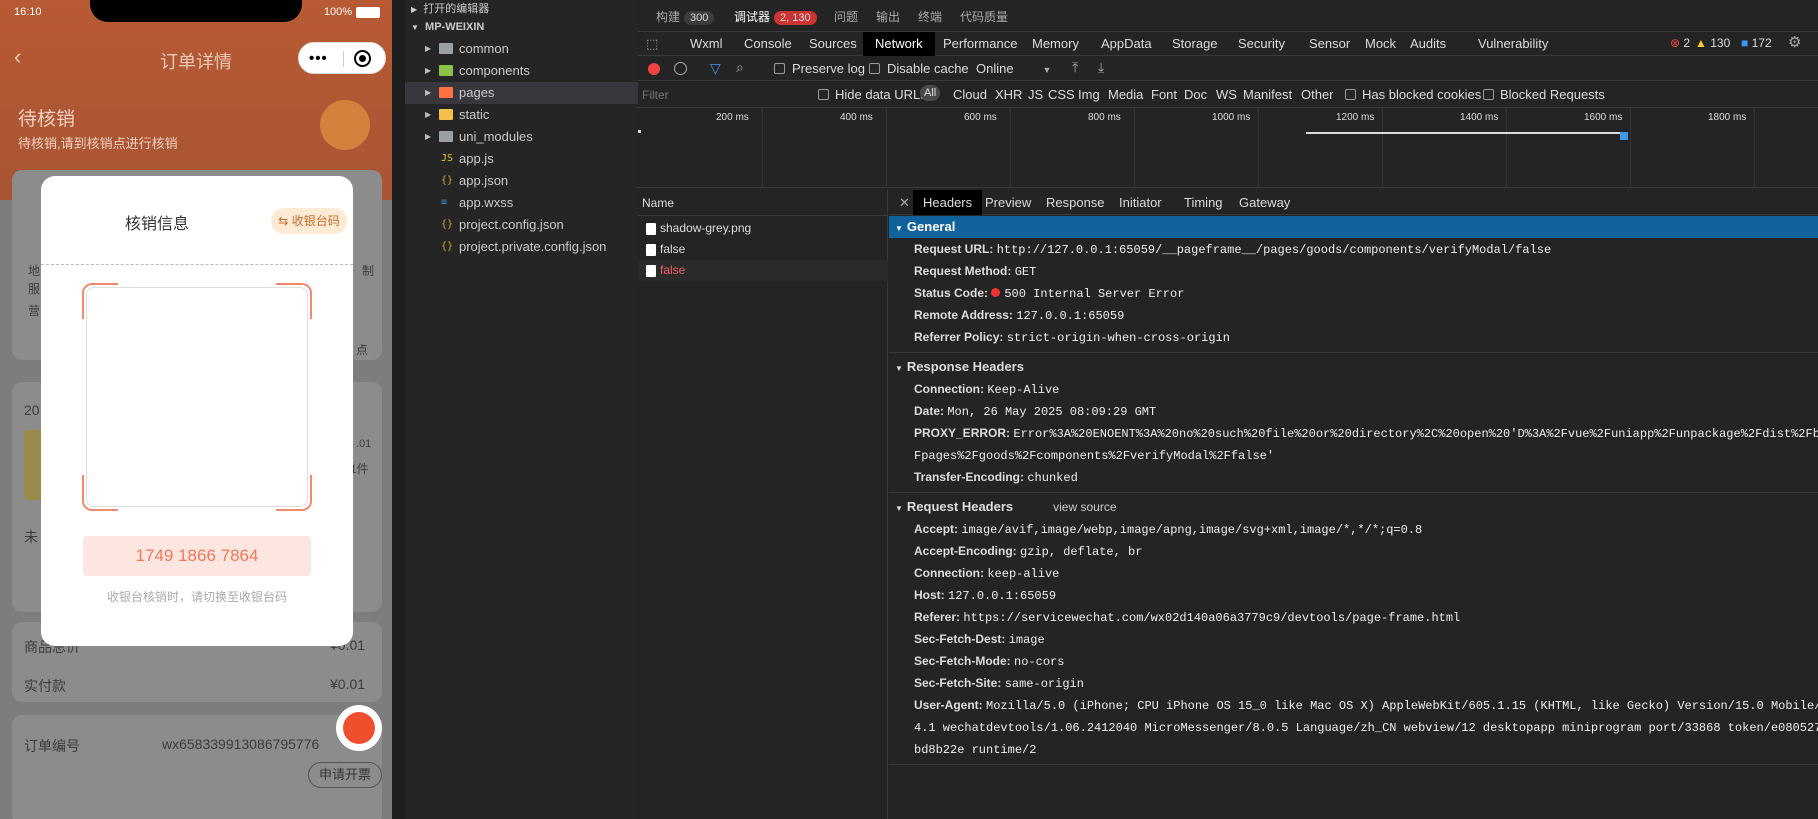 Image resolution: width=1818 pixels, height=819 pixels. Describe the element at coordinates (345, 775) in the screenshot. I see `apply-invoice-button: 申请开票` at that location.